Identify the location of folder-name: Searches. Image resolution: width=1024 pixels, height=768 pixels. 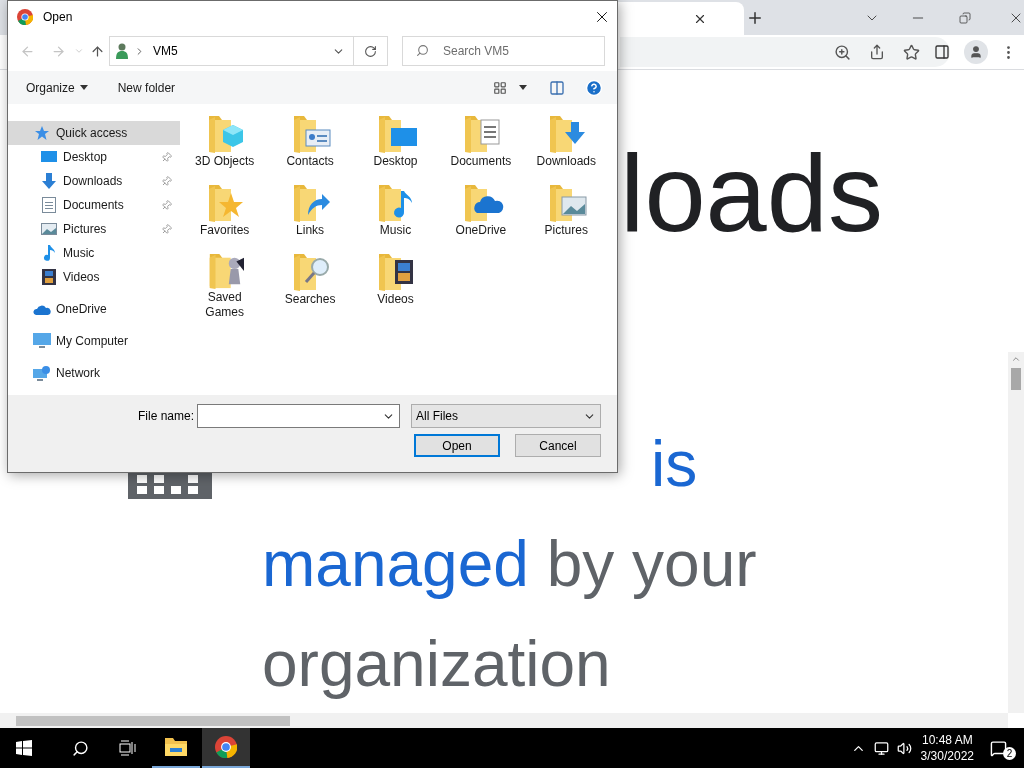
(310, 299).